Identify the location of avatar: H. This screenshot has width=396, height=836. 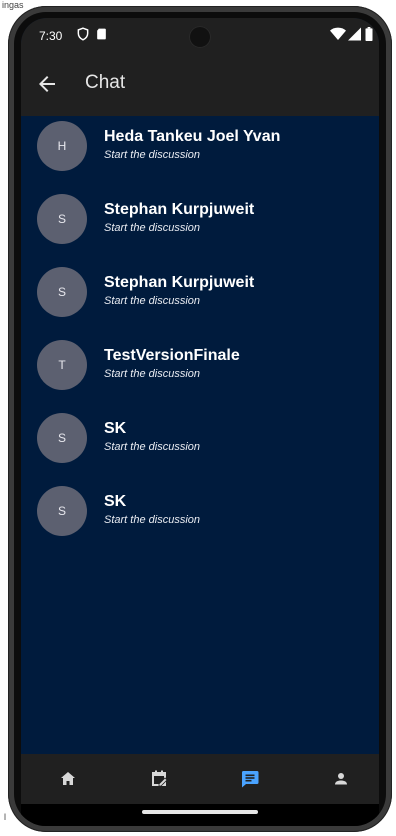
(62, 146).